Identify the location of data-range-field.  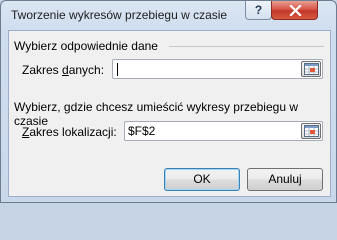
(217, 69).